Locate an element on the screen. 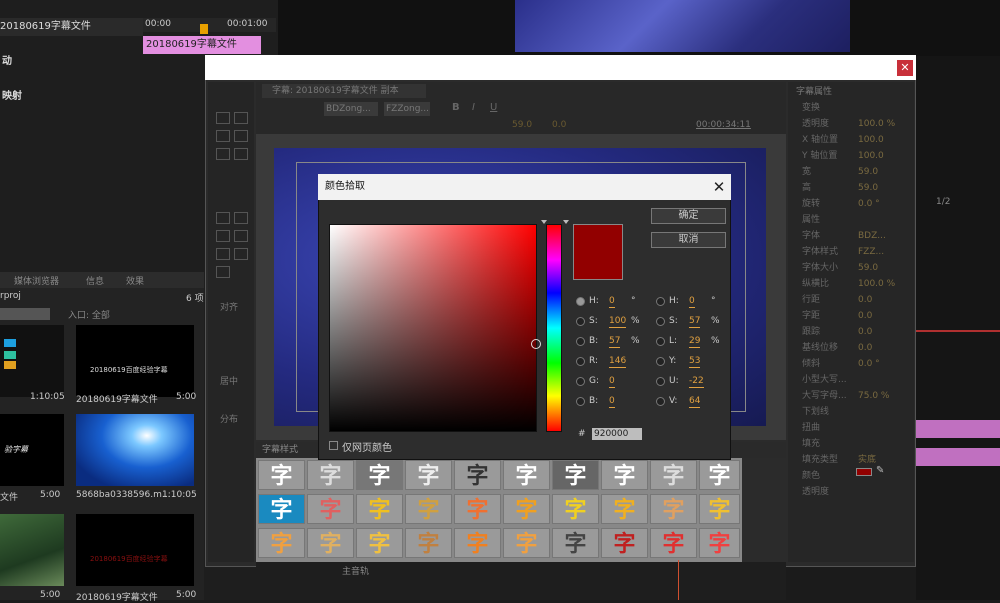  tab-info: 信息 is located at coordinates (95, 280).